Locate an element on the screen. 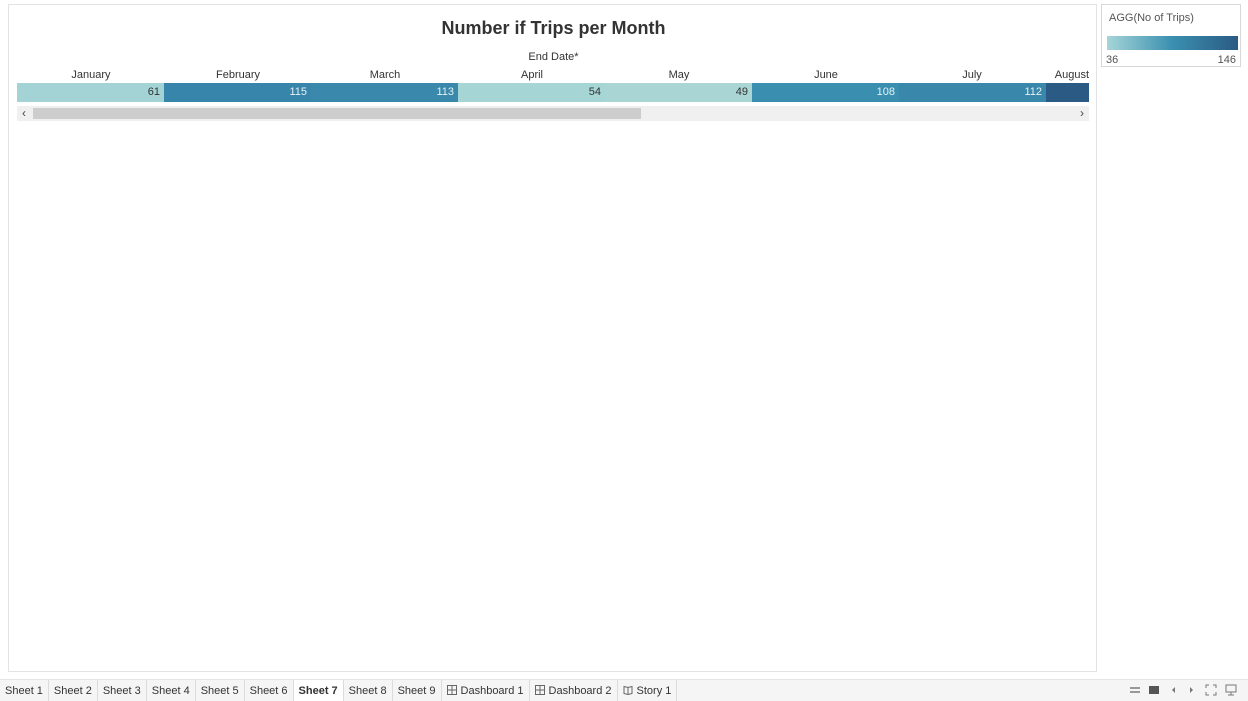  chart-title: Number if Trips per Month is located at coordinates (553, 28).